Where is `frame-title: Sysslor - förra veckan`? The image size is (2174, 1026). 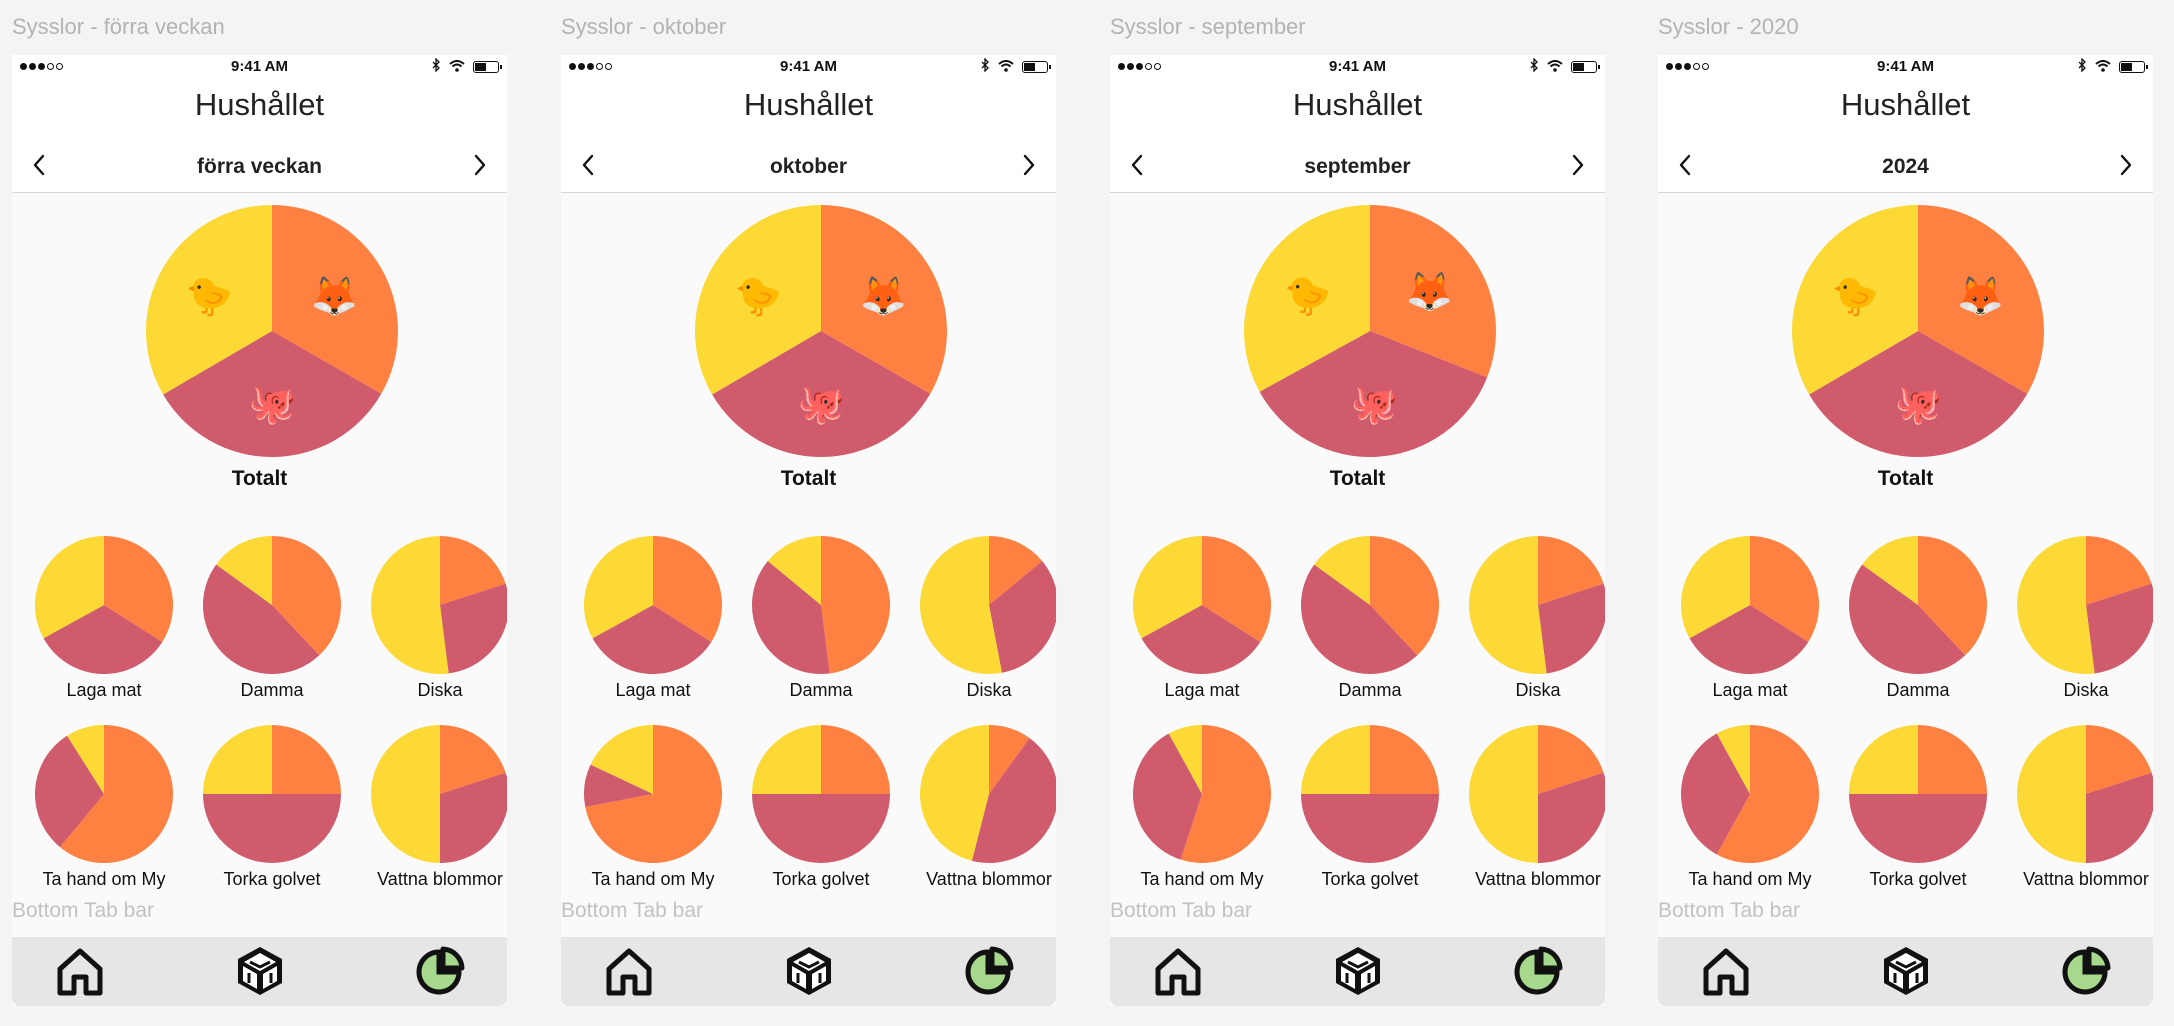
frame-title: Sysslor - förra veckan is located at coordinates (118, 26).